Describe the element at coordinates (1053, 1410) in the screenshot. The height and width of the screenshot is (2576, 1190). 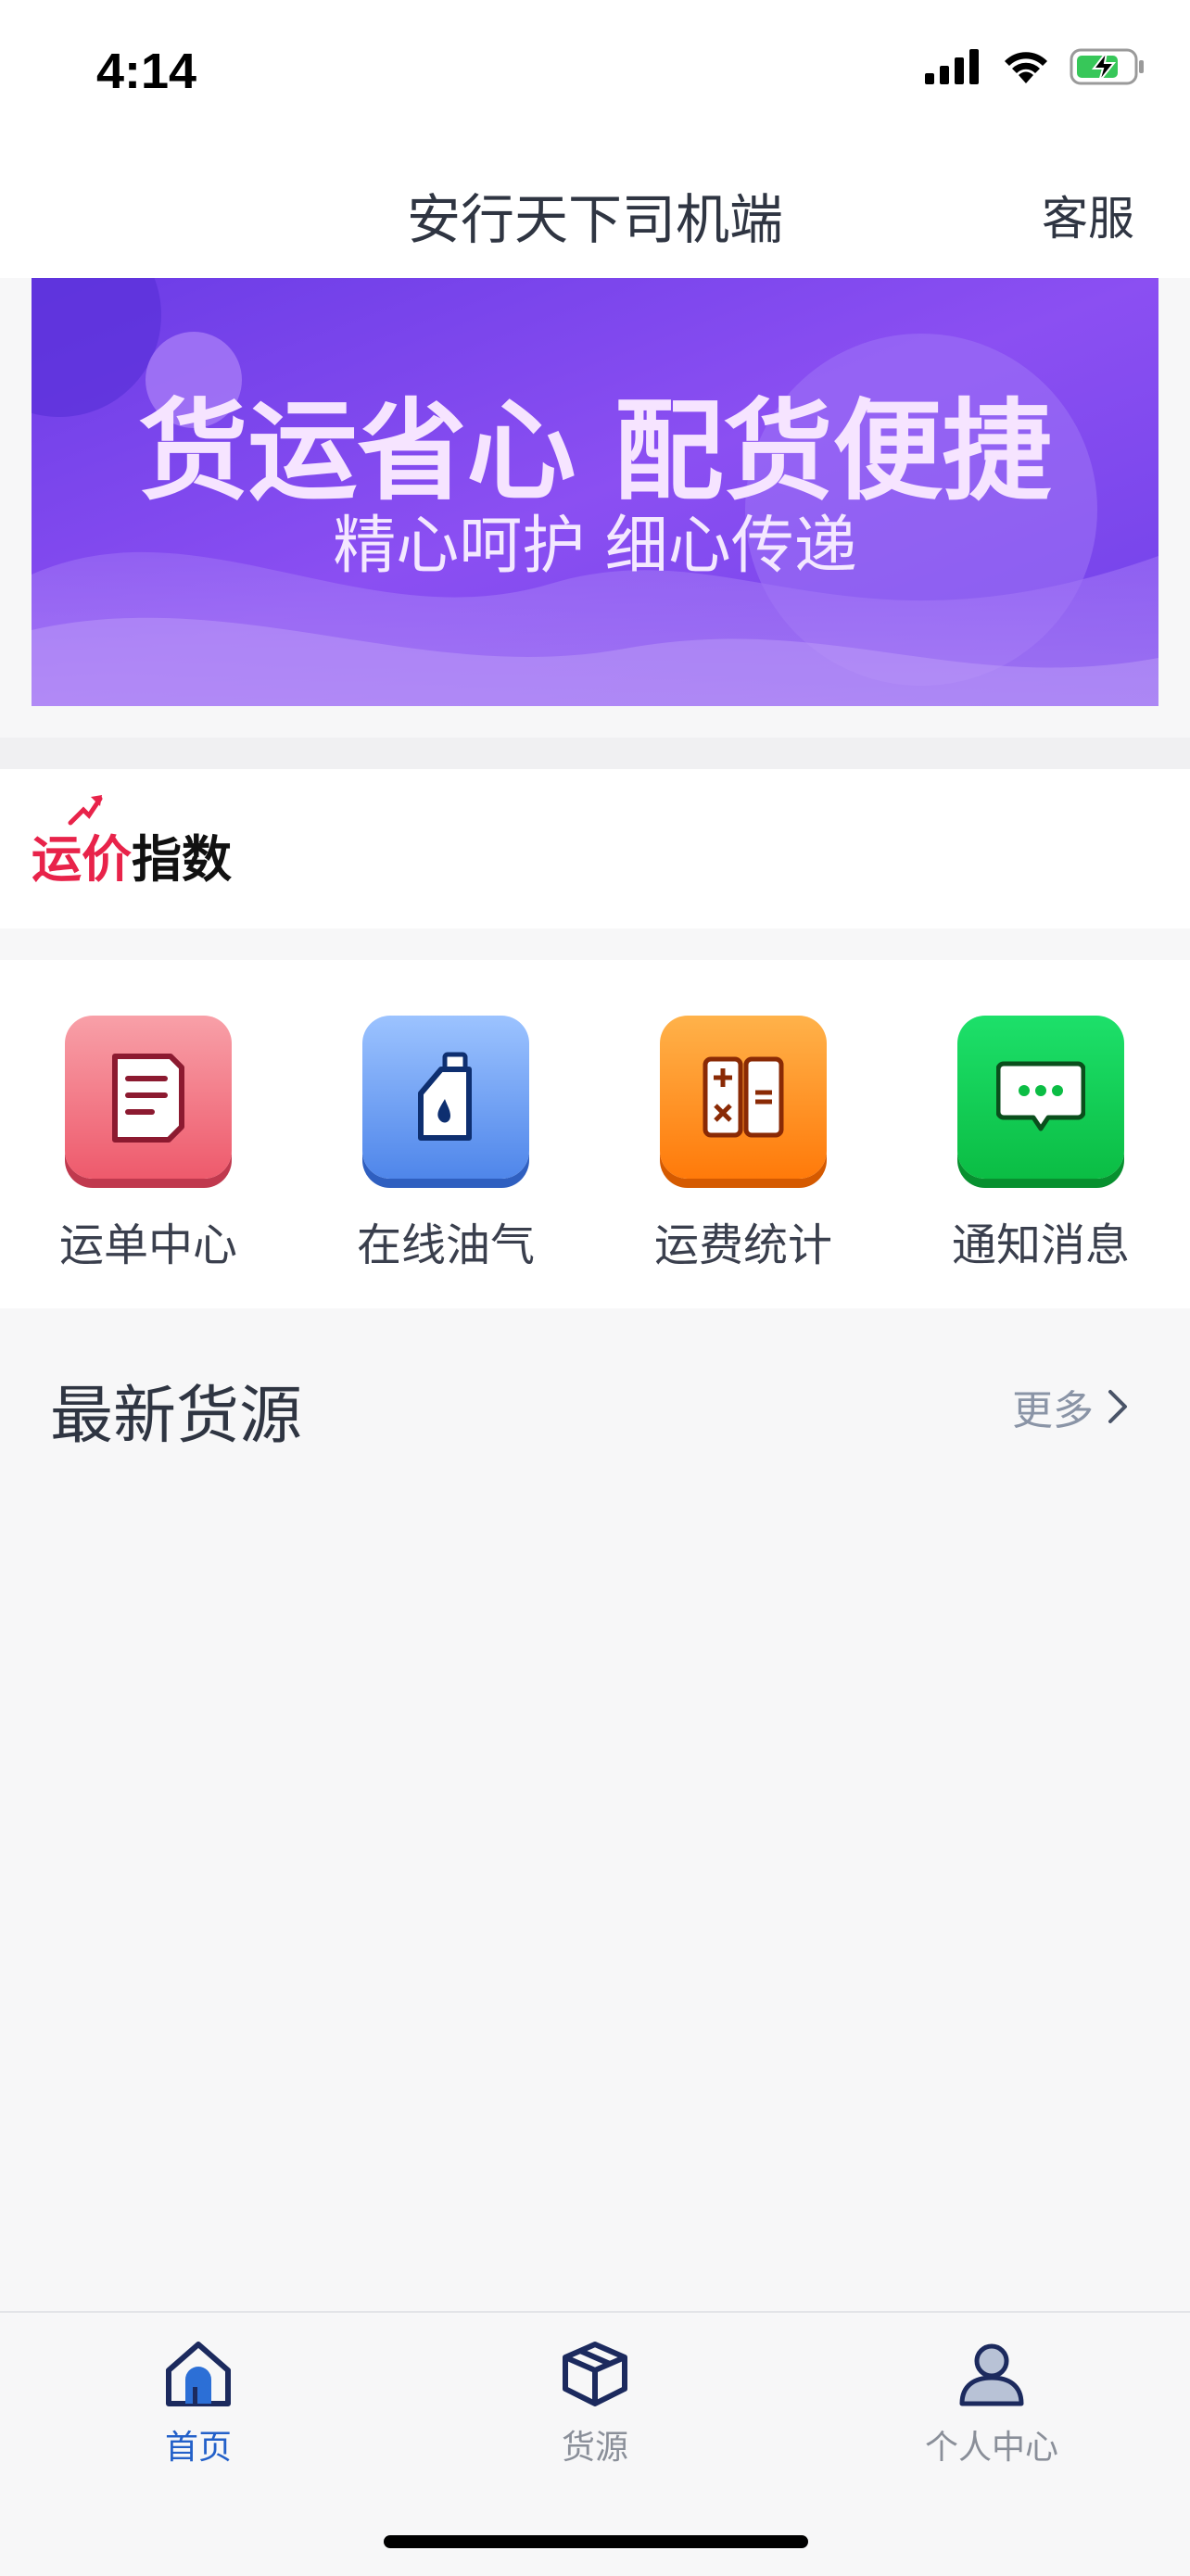
I see `more-label: 更多` at that location.